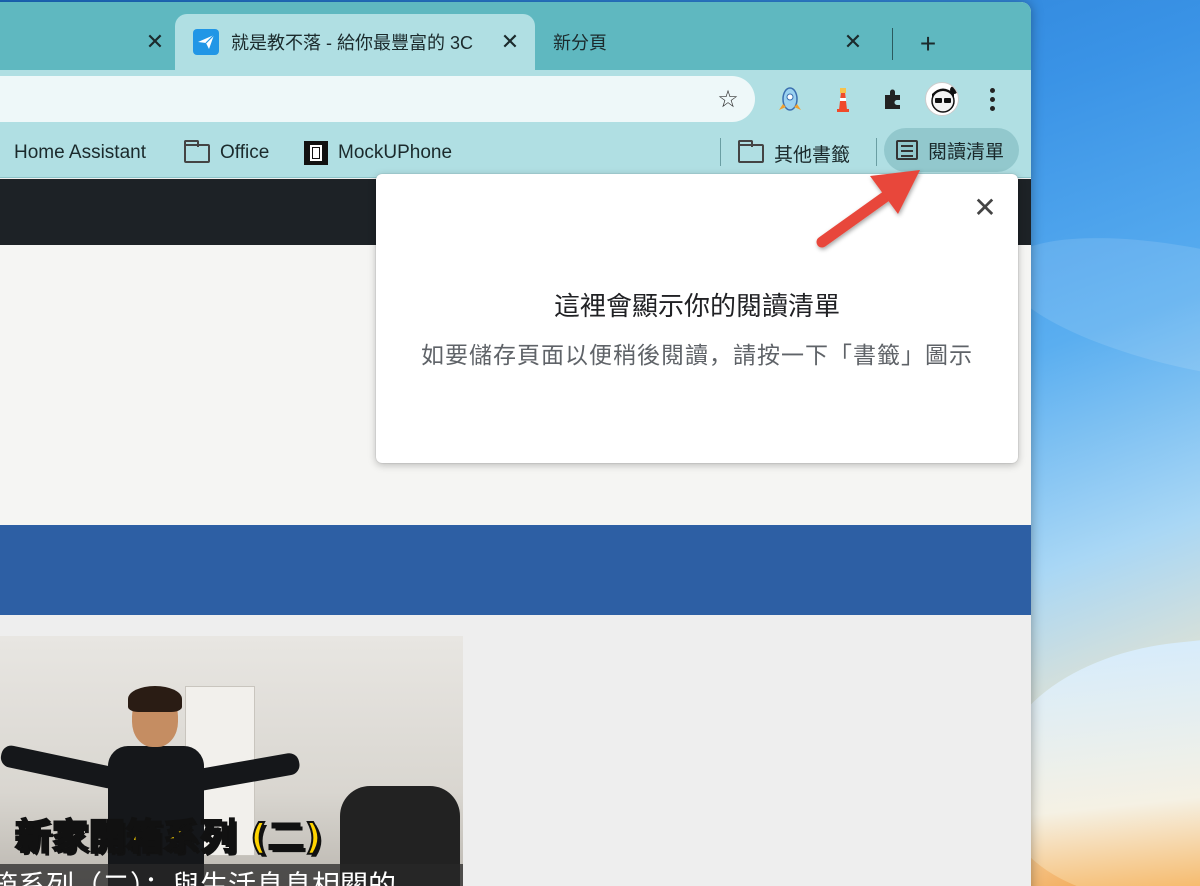  Describe the element at coordinates (395, 152) in the screenshot. I see `bookmark-label: MockUPhone` at that location.